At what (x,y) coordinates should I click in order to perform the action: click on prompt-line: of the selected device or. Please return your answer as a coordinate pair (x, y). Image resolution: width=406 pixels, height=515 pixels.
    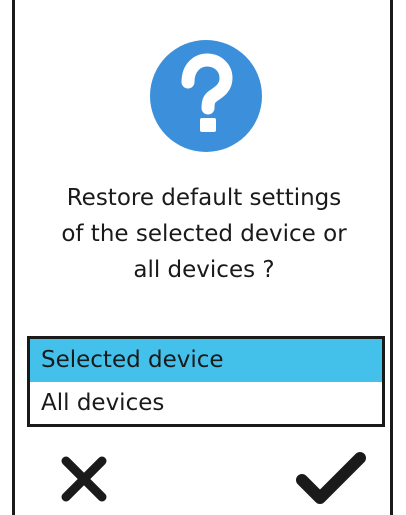
    Looking at the image, I should click on (204, 234).